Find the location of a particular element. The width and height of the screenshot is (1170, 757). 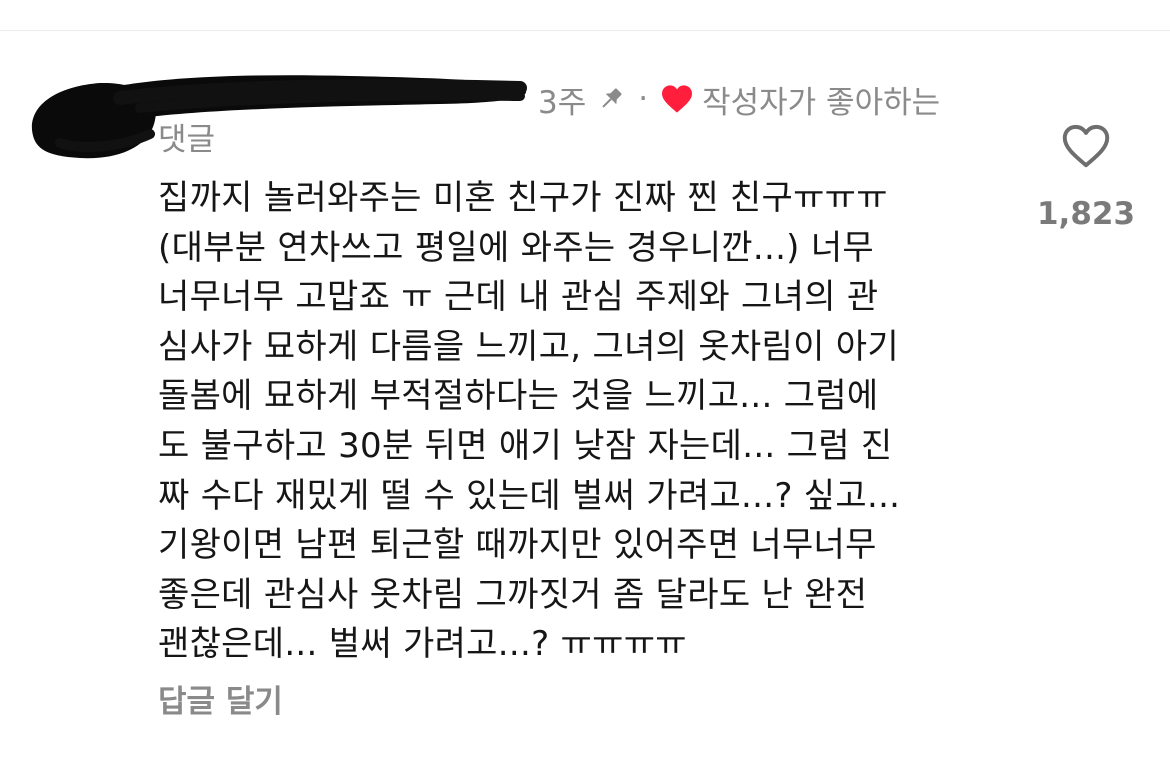

author-liked-label: 작성자가 좋아하는 is located at coordinates (821, 102).